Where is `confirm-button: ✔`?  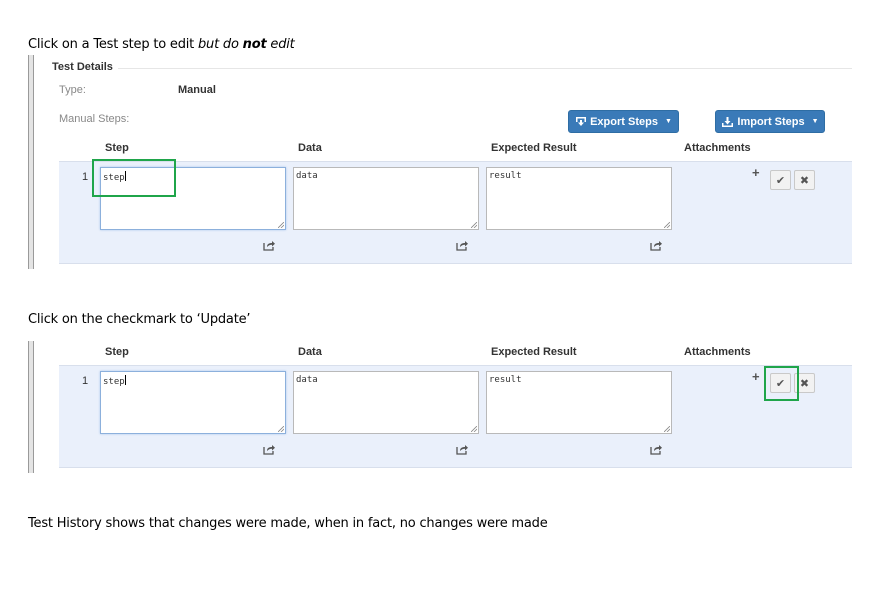
confirm-button: ✔ is located at coordinates (780, 180).